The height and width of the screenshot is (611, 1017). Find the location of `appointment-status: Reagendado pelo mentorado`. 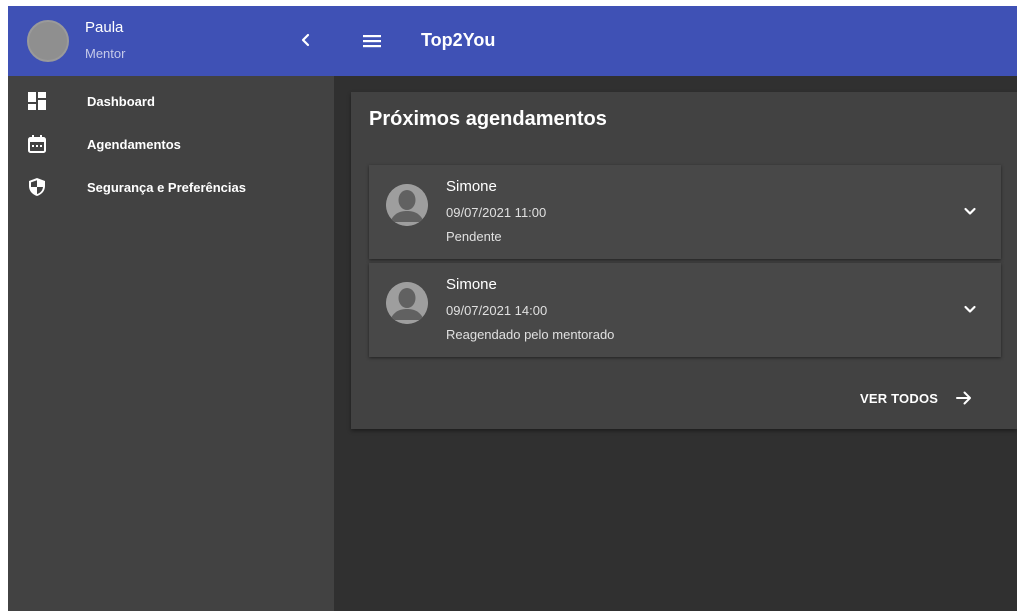

appointment-status: Reagendado pelo mentorado is located at coordinates (530, 334).